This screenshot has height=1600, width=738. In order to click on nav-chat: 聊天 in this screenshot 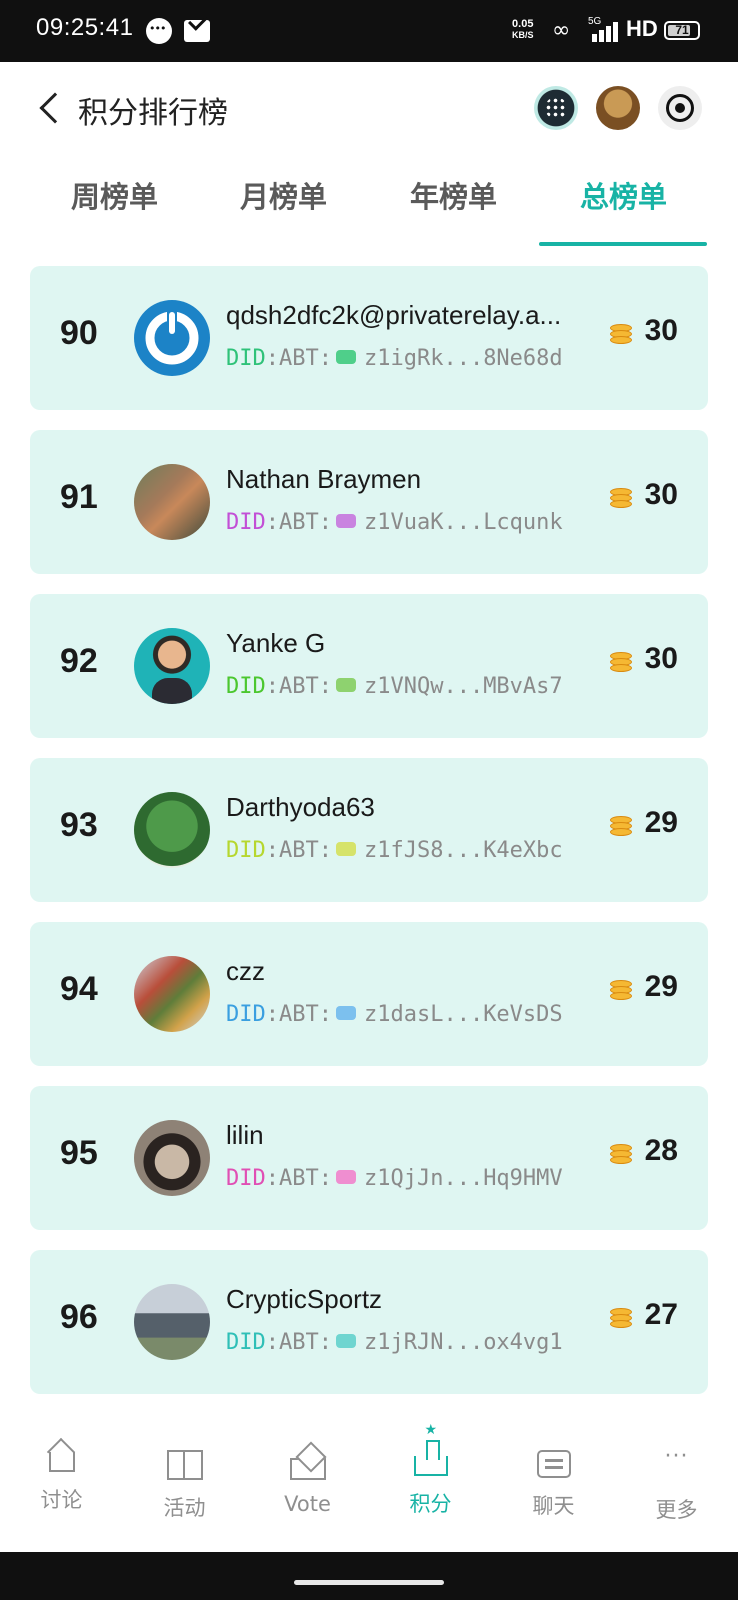, I will do `click(553, 1477)`.